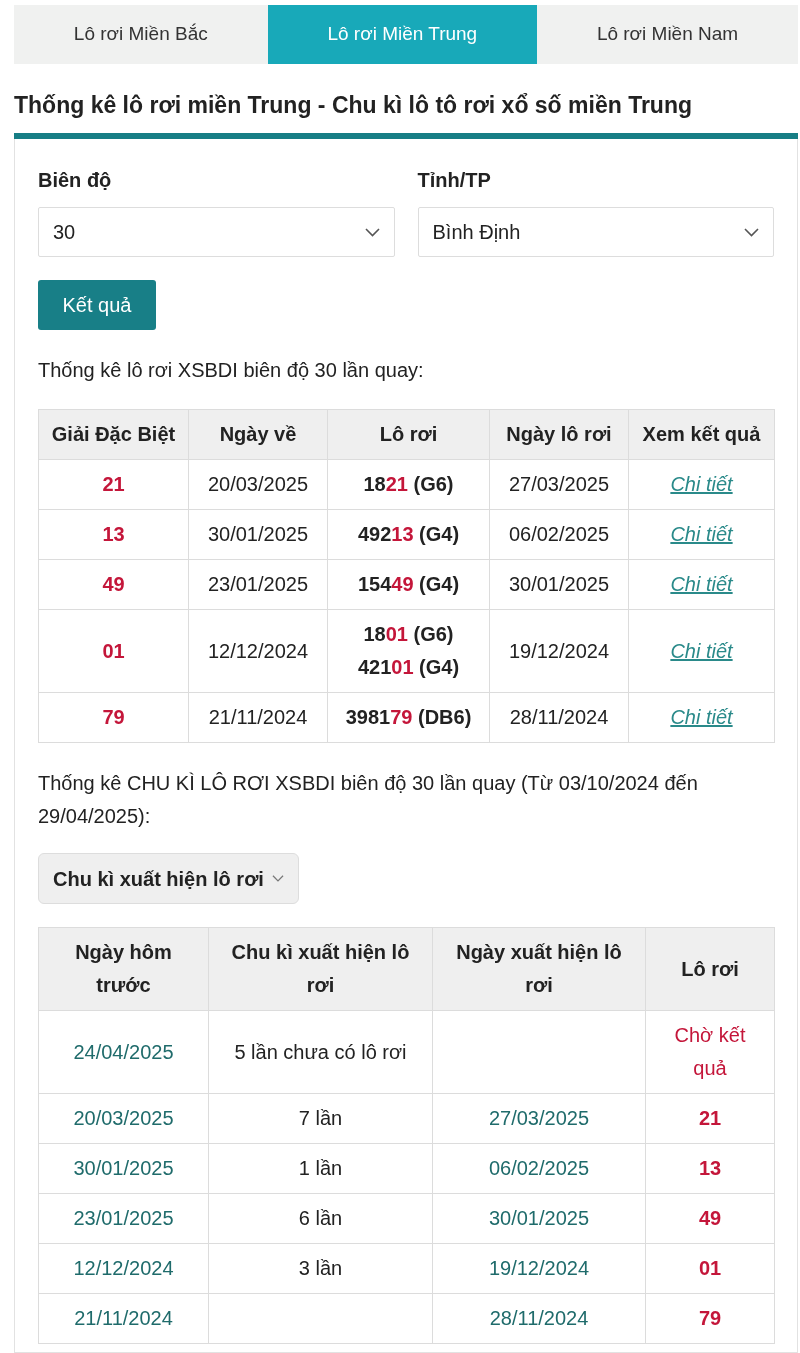 The width and height of the screenshot is (800, 1353). I want to click on region-tab: Lô rơi Miền Bắc, so click(141, 34).